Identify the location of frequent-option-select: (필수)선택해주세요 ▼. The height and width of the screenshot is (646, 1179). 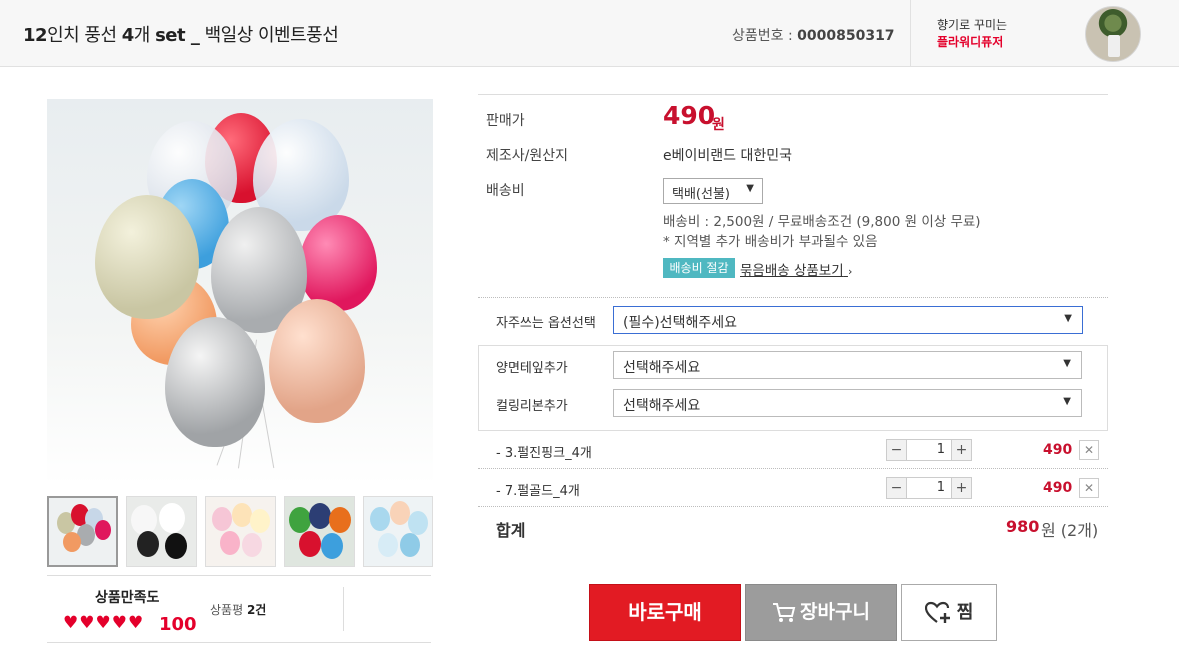
(848, 320).